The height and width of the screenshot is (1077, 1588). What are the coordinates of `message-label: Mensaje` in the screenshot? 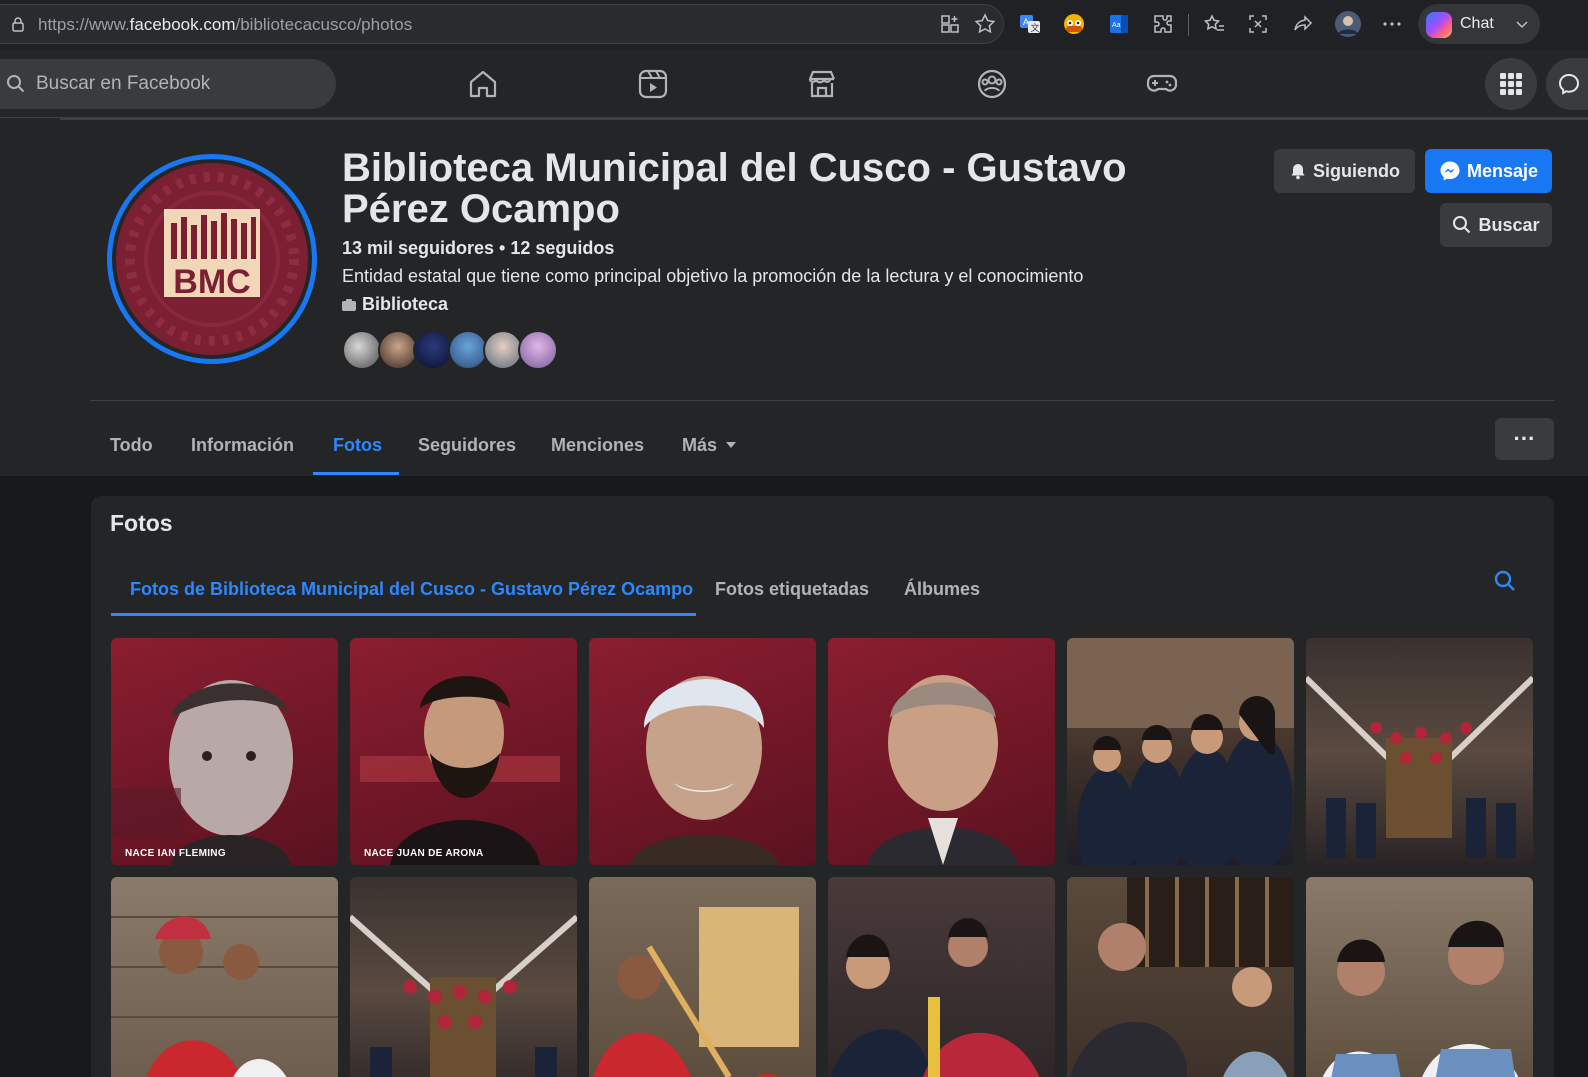 It's located at (1502, 170).